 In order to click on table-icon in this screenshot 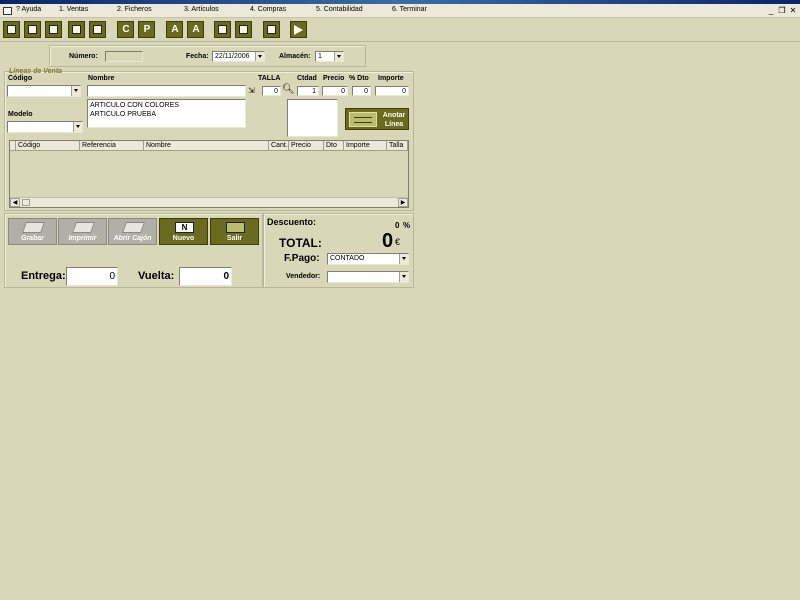, I will do `click(243, 29)`.